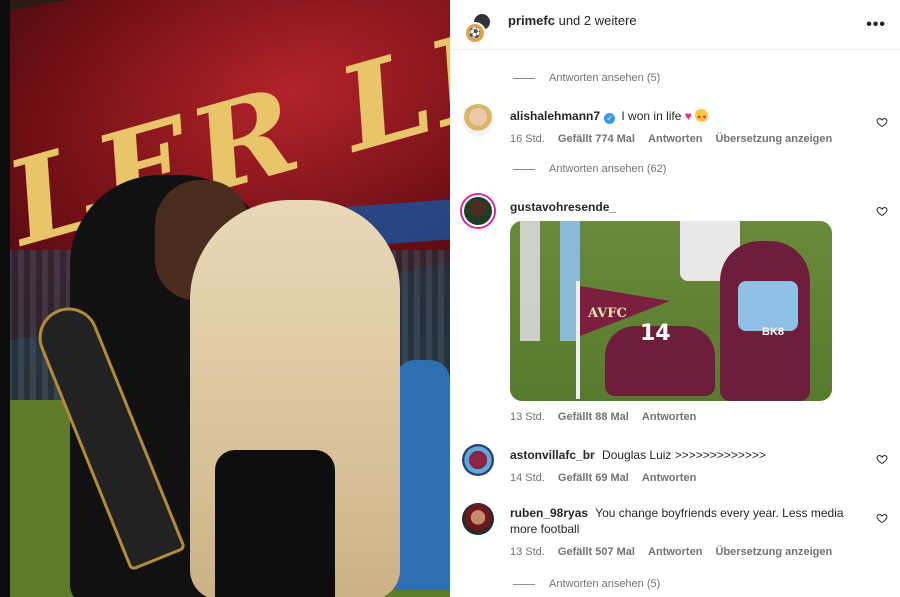 This screenshot has height=597, width=900. Describe the element at coordinates (275, 523) in the screenshot. I see `photo-dress` at that location.